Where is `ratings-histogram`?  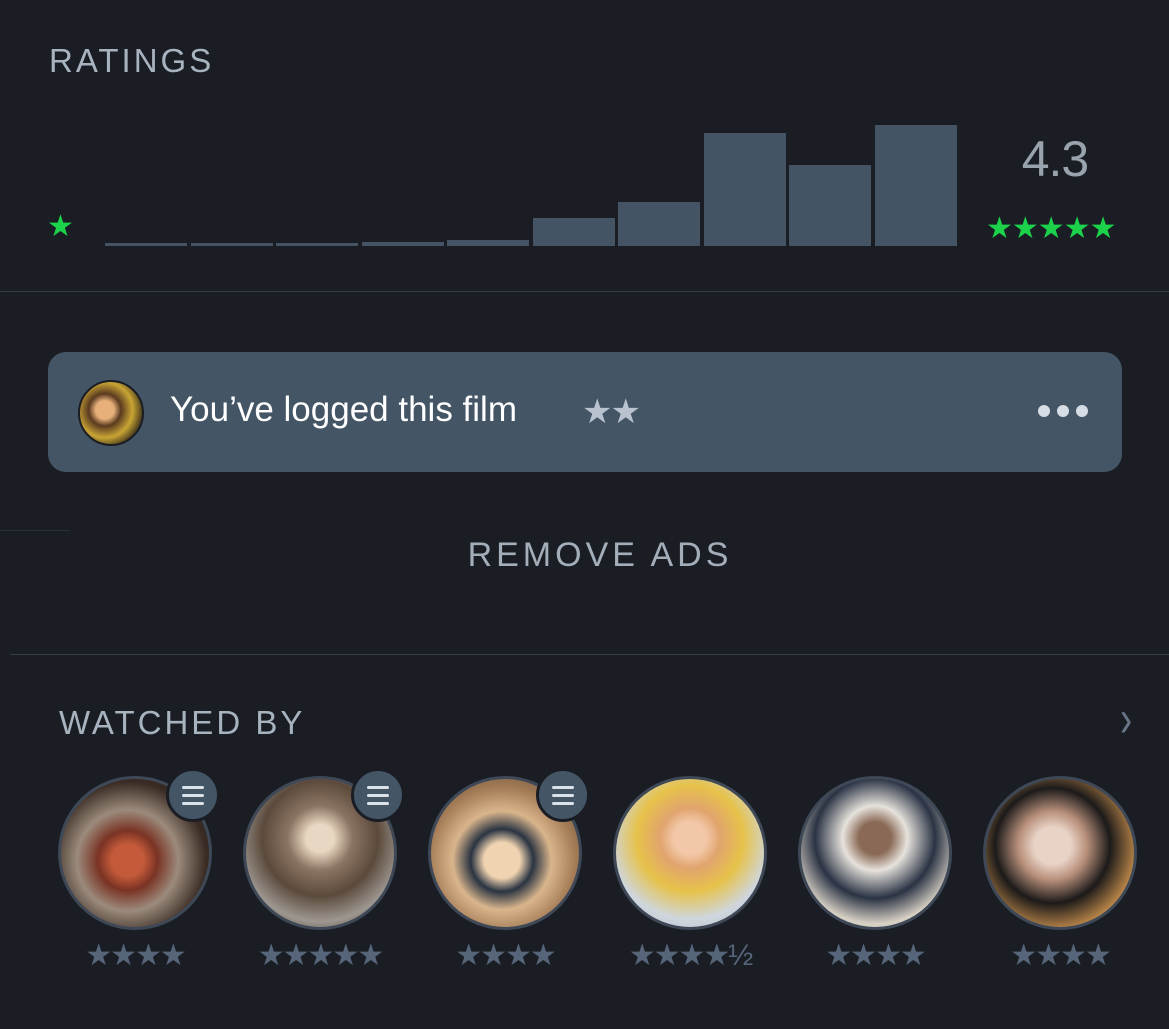 ratings-histogram is located at coordinates (532, 183).